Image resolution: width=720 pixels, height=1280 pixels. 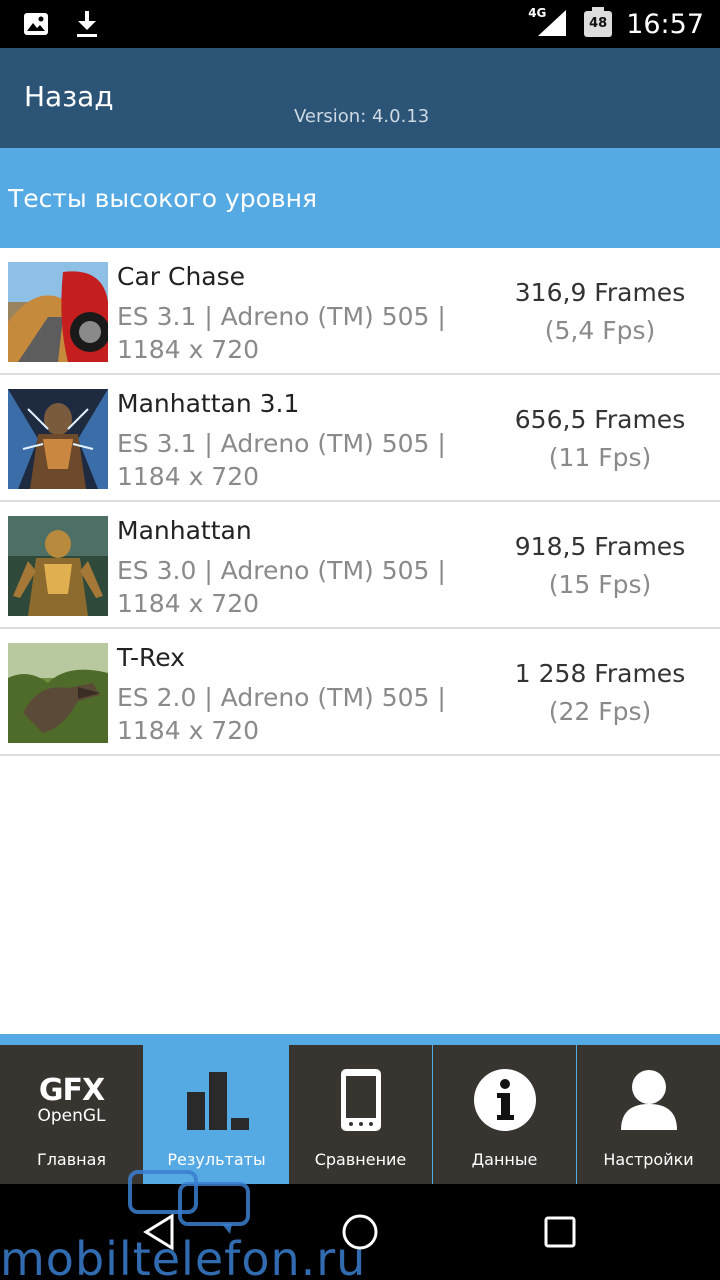 What do you see at coordinates (71, 1090) in the screenshot?
I see `gfx-logo-text: GFX` at bounding box center [71, 1090].